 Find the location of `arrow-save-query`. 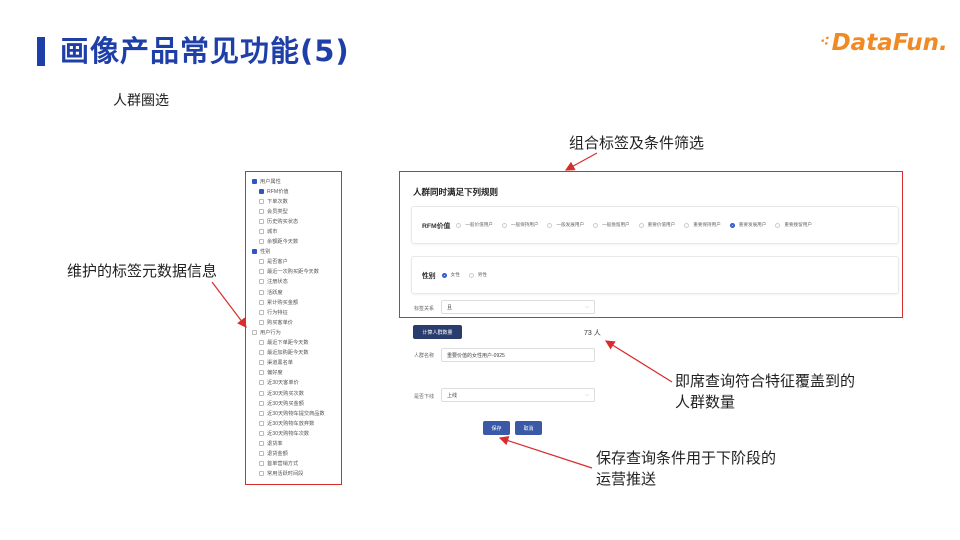

arrow-save-query is located at coordinates (545, 452).